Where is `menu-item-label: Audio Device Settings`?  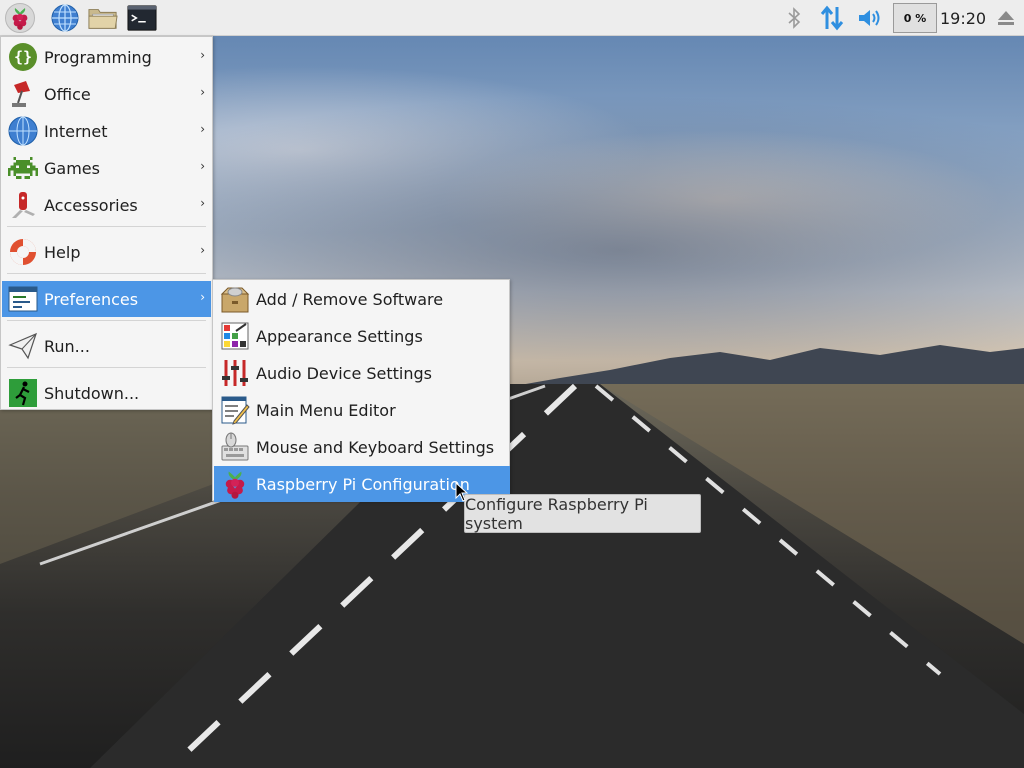
menu-item-label: Audio Device Settings is located at coordinates (344, 373).